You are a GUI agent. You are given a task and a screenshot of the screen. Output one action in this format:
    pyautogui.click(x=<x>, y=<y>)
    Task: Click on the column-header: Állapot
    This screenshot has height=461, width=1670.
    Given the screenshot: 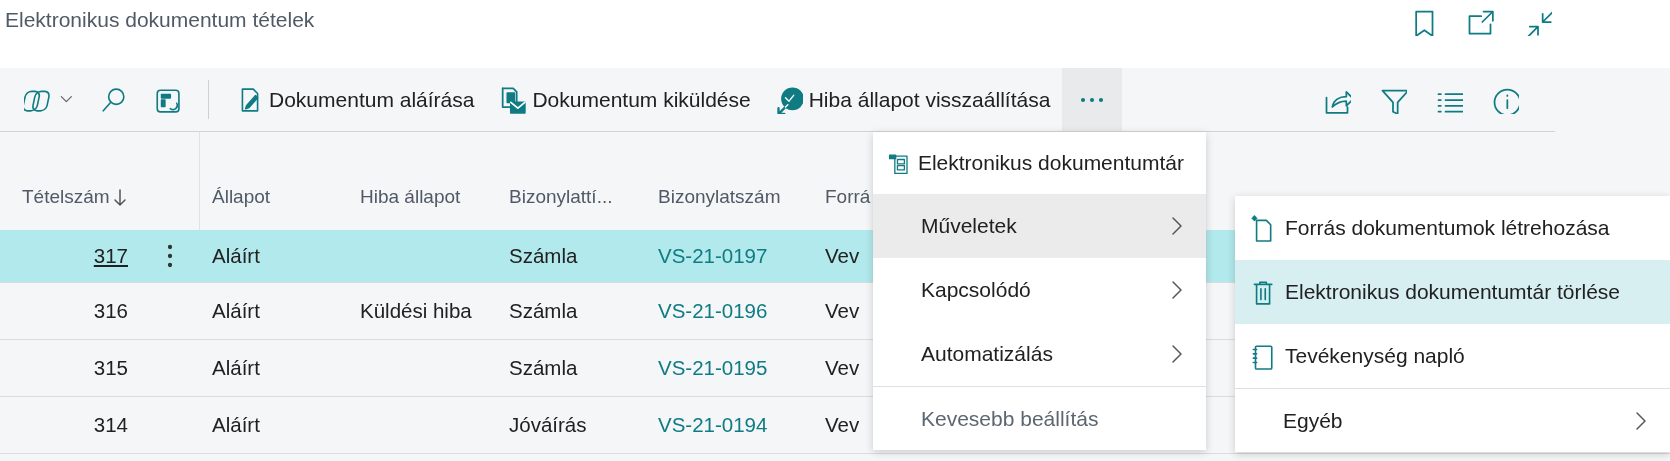 What is the action you would take?
    pyautogui.click(x=241, y=197)
    